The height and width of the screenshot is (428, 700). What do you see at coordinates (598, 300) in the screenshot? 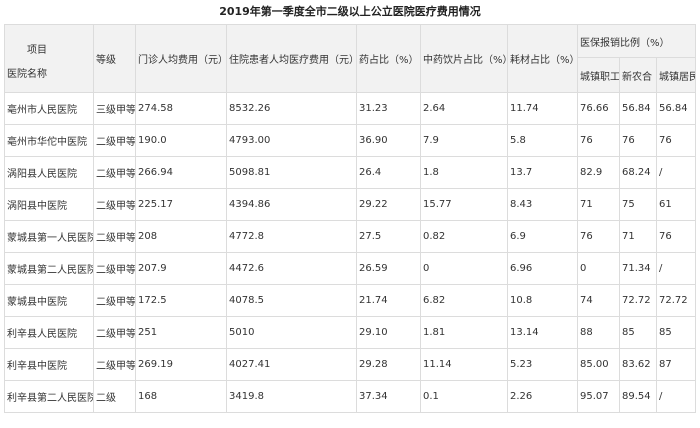
I see `urban-worker-cell: 74` at bounding box center [598, 300].